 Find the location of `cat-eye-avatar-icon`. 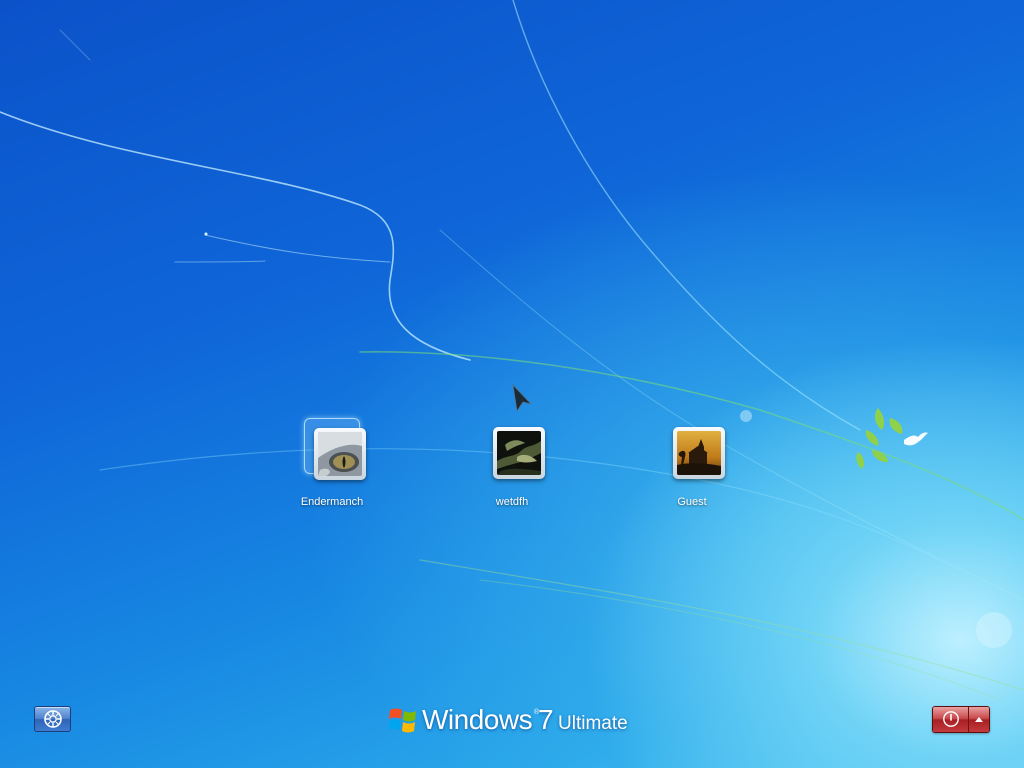

cat-eye-avatar-icon is located at coordinates (340, 454).